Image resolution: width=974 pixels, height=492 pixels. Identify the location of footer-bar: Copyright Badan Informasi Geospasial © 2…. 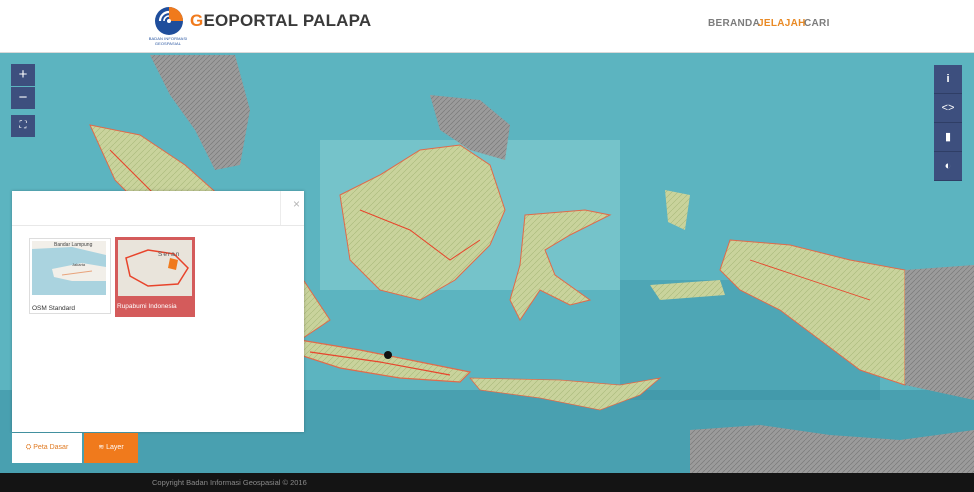
(487, 482).